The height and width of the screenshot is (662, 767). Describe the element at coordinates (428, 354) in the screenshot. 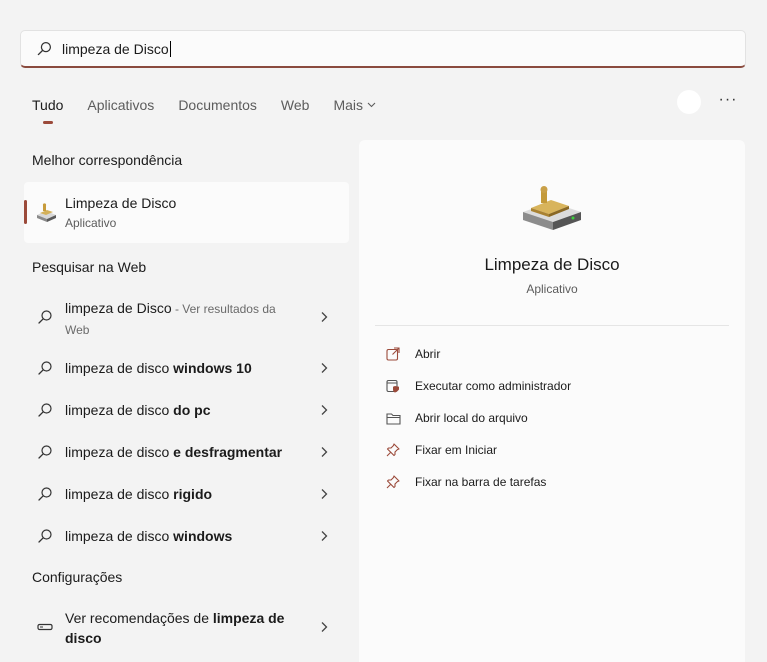

I see `action-label: Abrir` at that location.